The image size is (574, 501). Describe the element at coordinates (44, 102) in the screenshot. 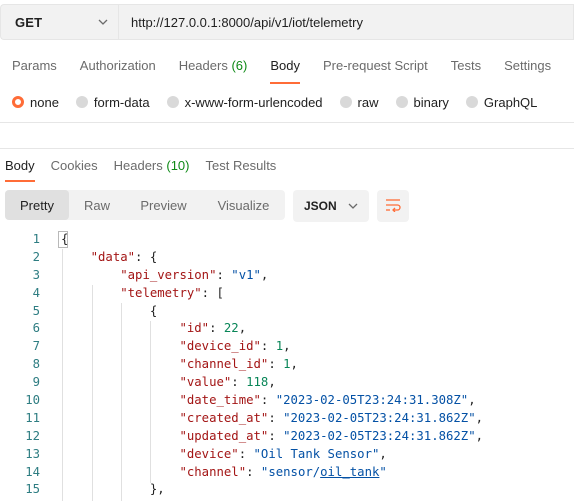

I see `radio-label: none` at that location.